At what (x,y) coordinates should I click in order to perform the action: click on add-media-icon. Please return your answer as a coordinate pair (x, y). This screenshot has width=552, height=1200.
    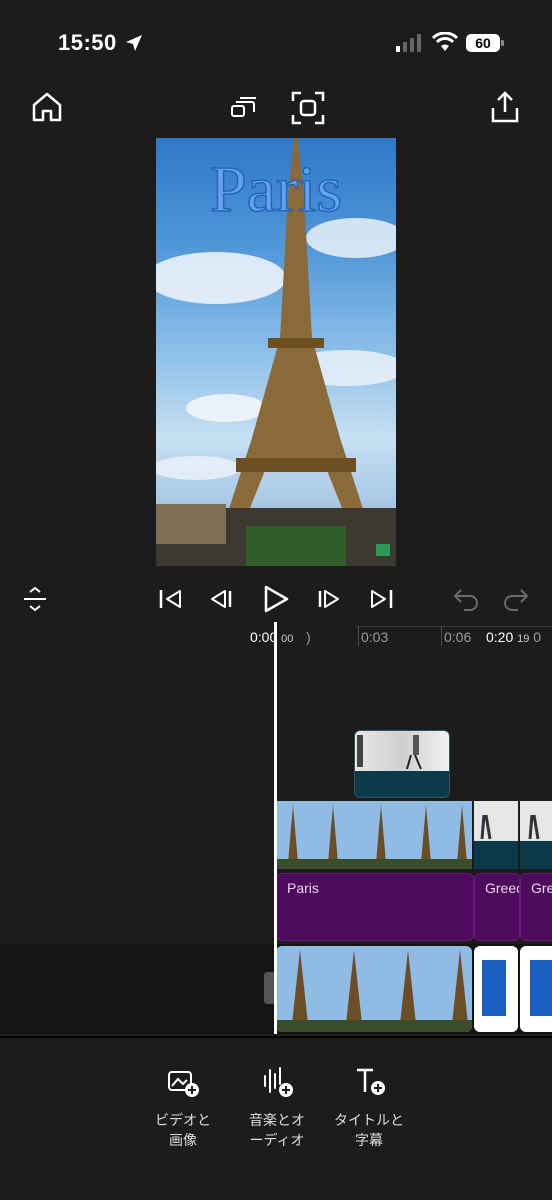
    Looking at the image, I should click on (183, 1082).